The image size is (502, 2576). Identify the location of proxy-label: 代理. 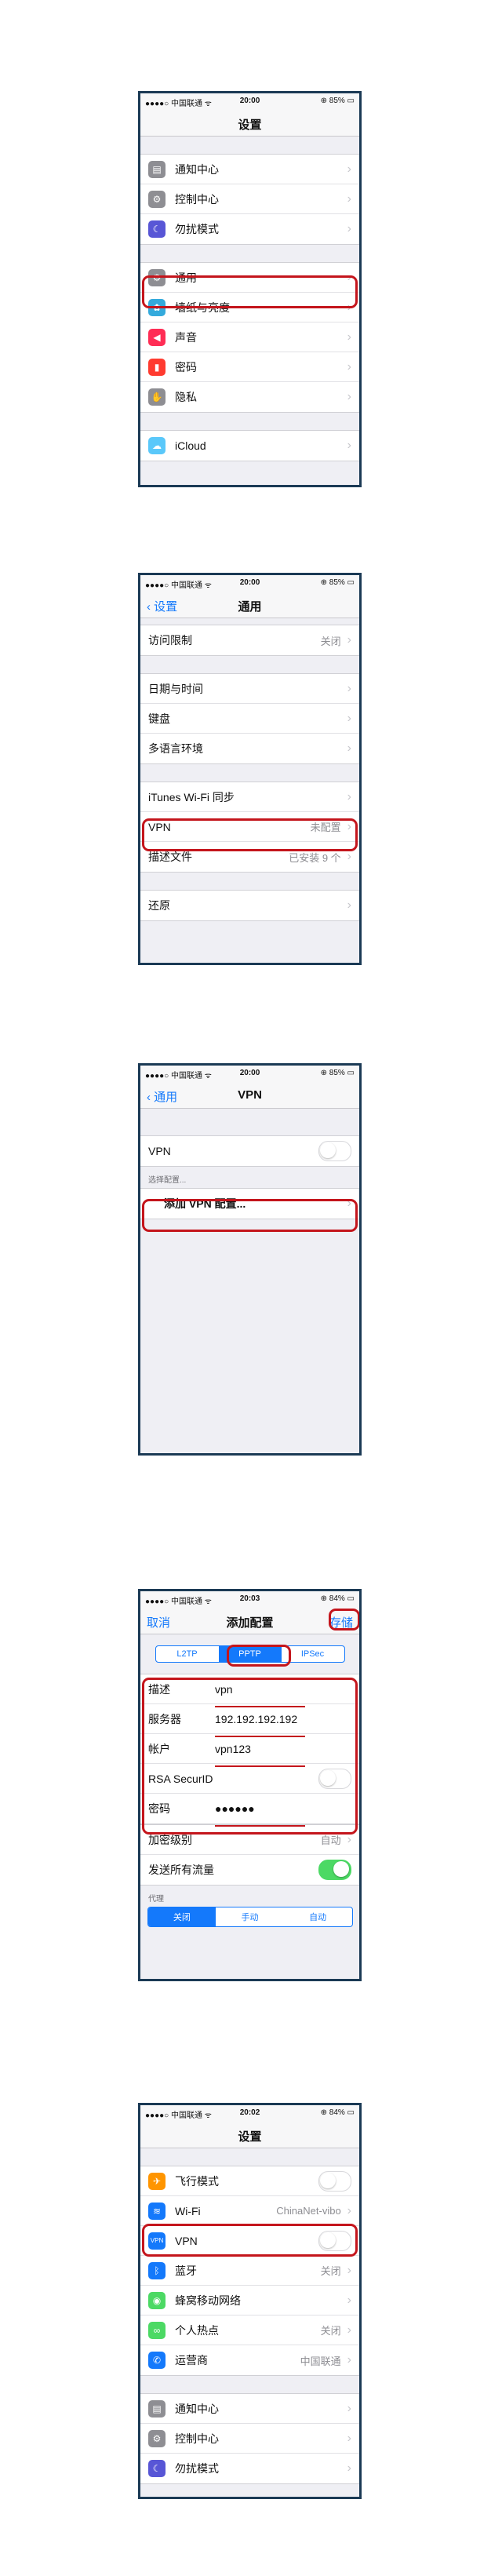
(156, 1899).